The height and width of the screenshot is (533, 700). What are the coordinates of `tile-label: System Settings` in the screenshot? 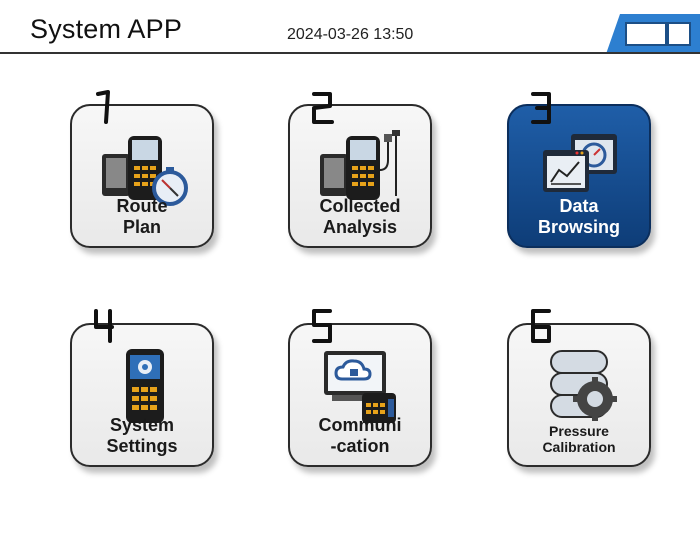 It's located at (142, 435).